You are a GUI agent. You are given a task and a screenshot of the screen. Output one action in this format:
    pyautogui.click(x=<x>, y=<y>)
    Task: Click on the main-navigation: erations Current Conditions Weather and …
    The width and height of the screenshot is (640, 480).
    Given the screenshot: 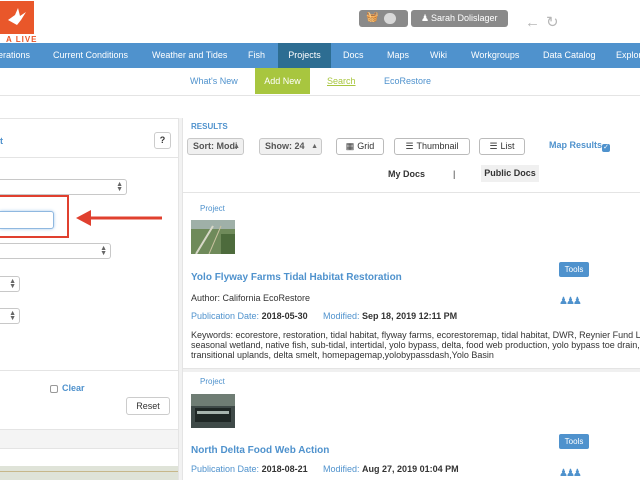 What is the action you would take?
    pyautogui.click(x=320, y=55)
    